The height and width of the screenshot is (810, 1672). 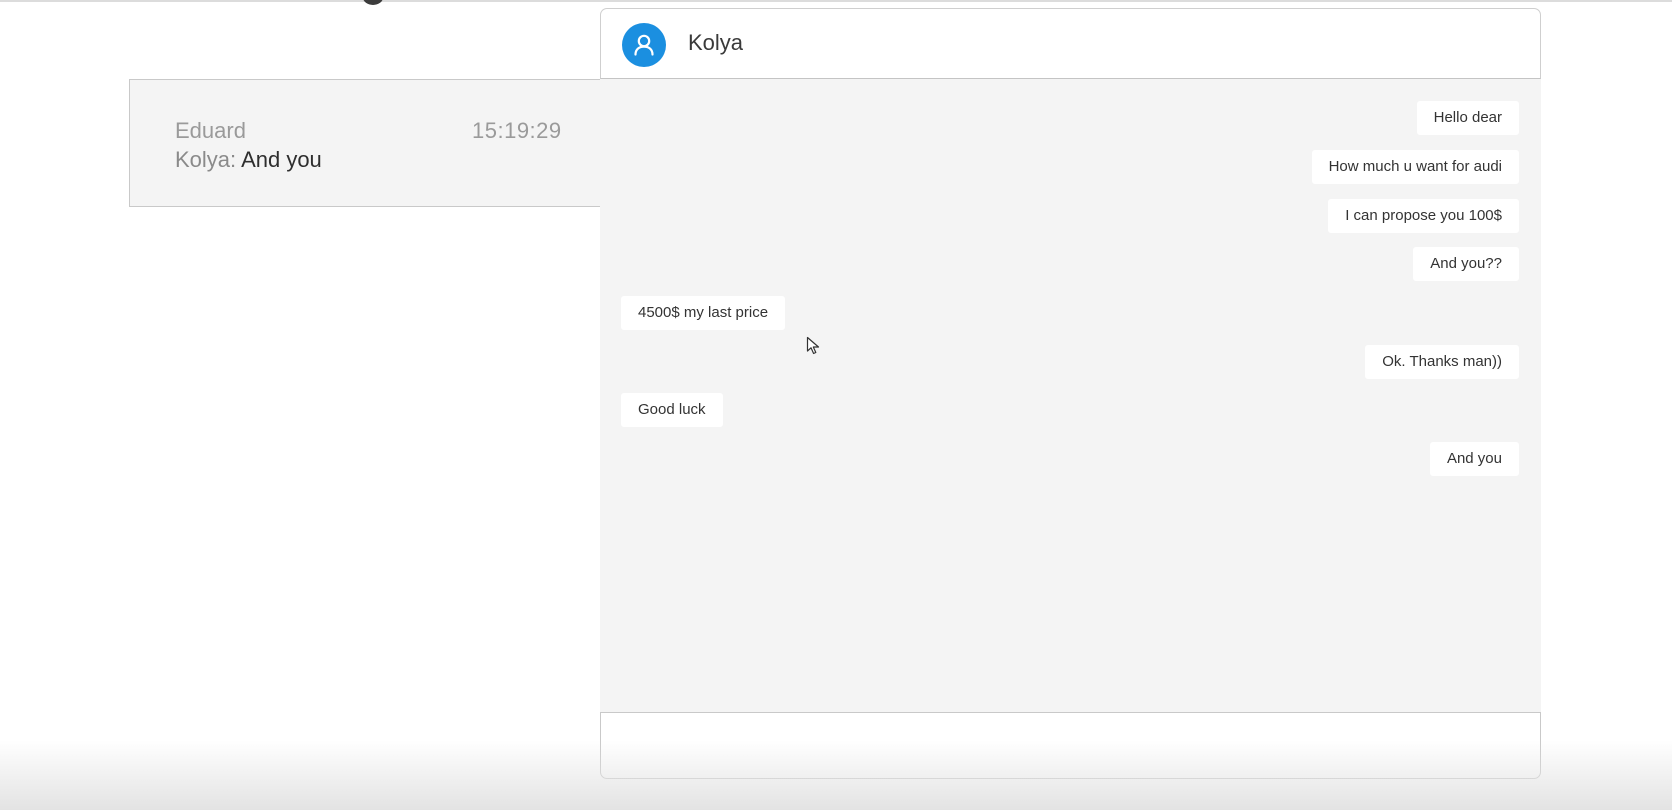 What do you see at coordinates (836, 1) in the screenshot?
I see `top-divider` at bounding box center [836, 1].